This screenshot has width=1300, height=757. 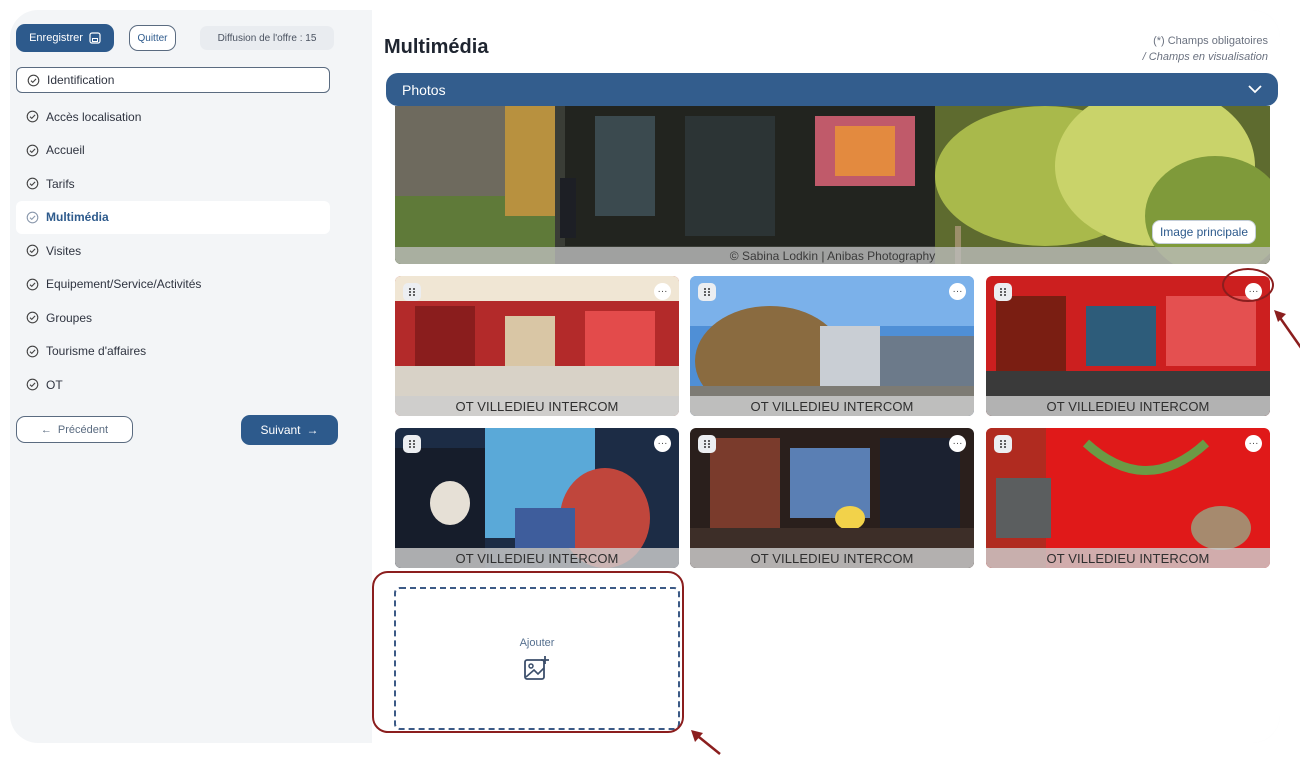 I want to click on sidebar-item-ot: OT, so click(x=173, y=385).